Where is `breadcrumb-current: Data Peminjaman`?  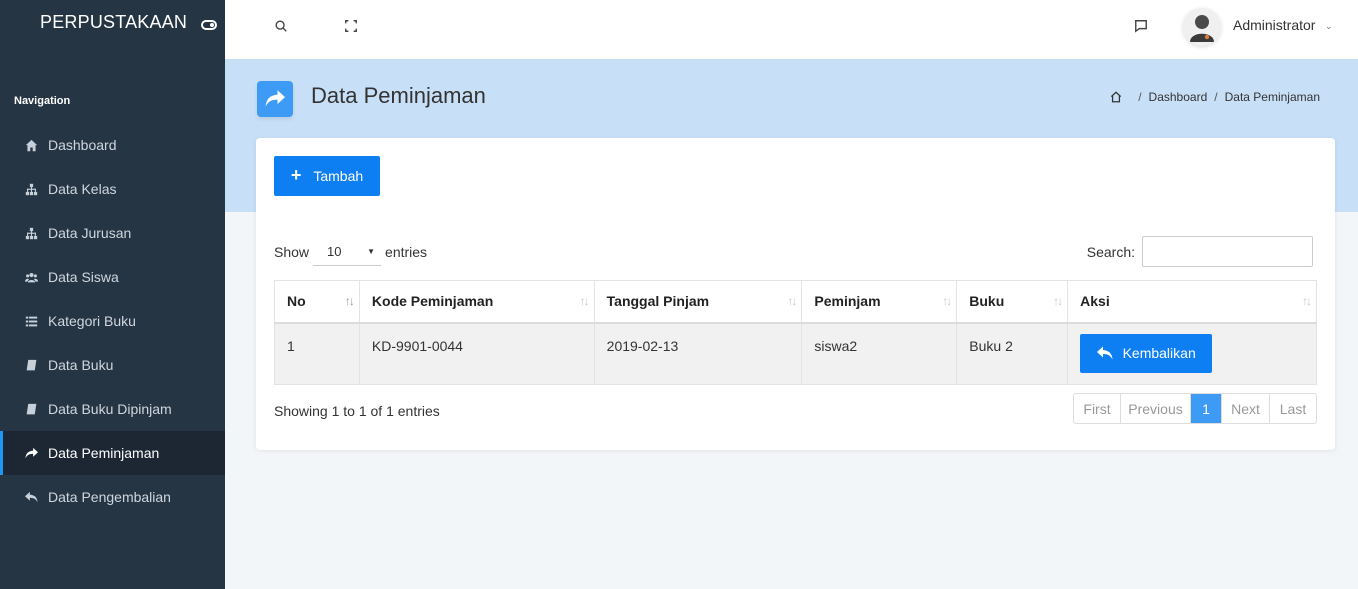 breadcrumb-current: Data Peminjaman is located at coordinates (1272, 97).